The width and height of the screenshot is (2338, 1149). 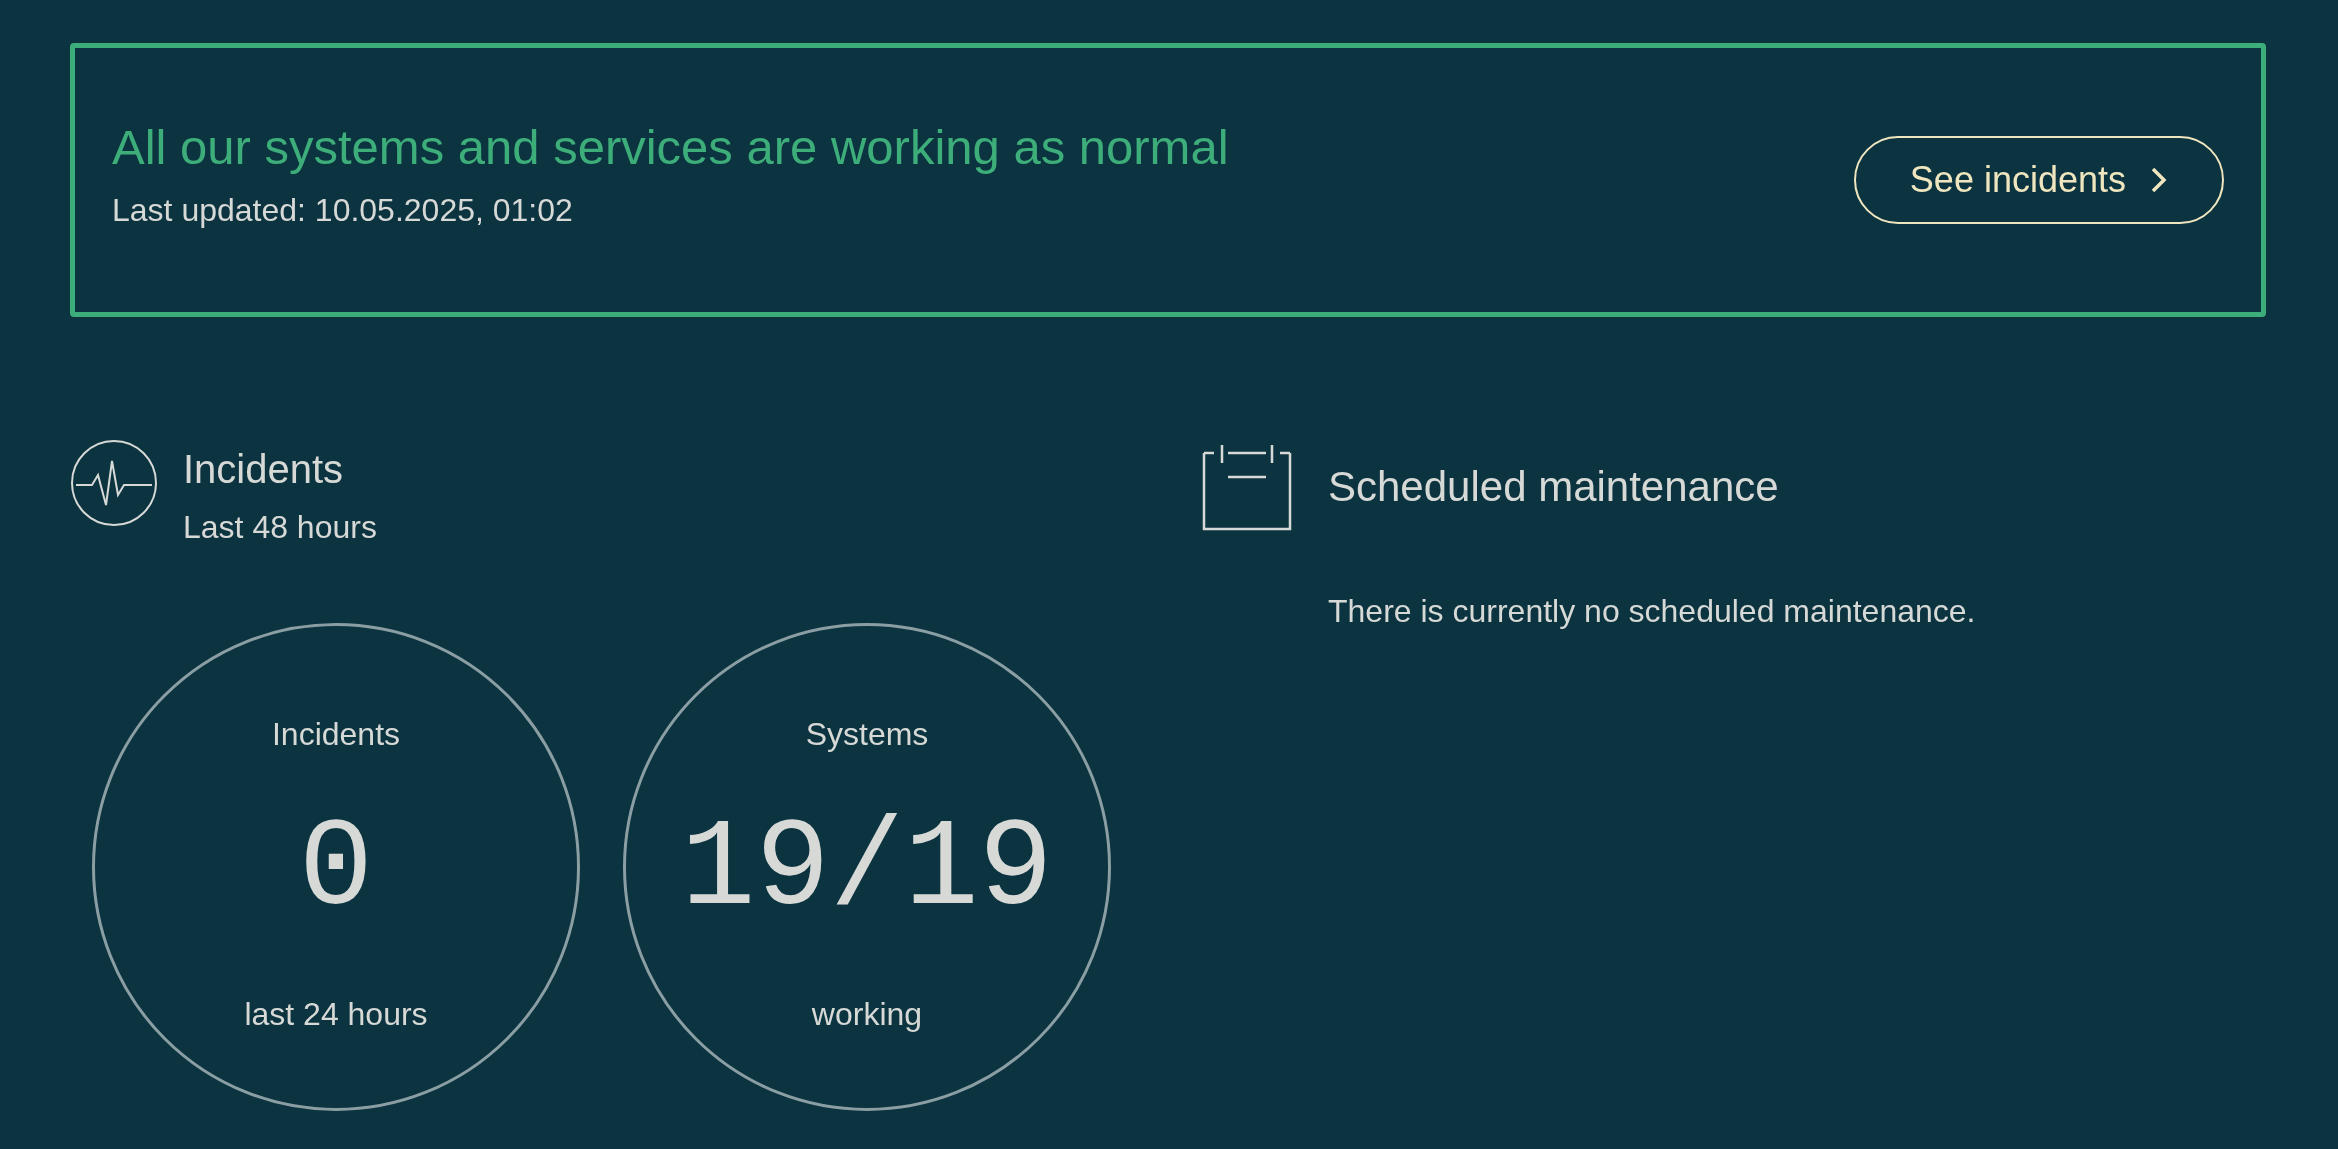 I want to click on stat-label: Systems, so click(x=867, y=734).